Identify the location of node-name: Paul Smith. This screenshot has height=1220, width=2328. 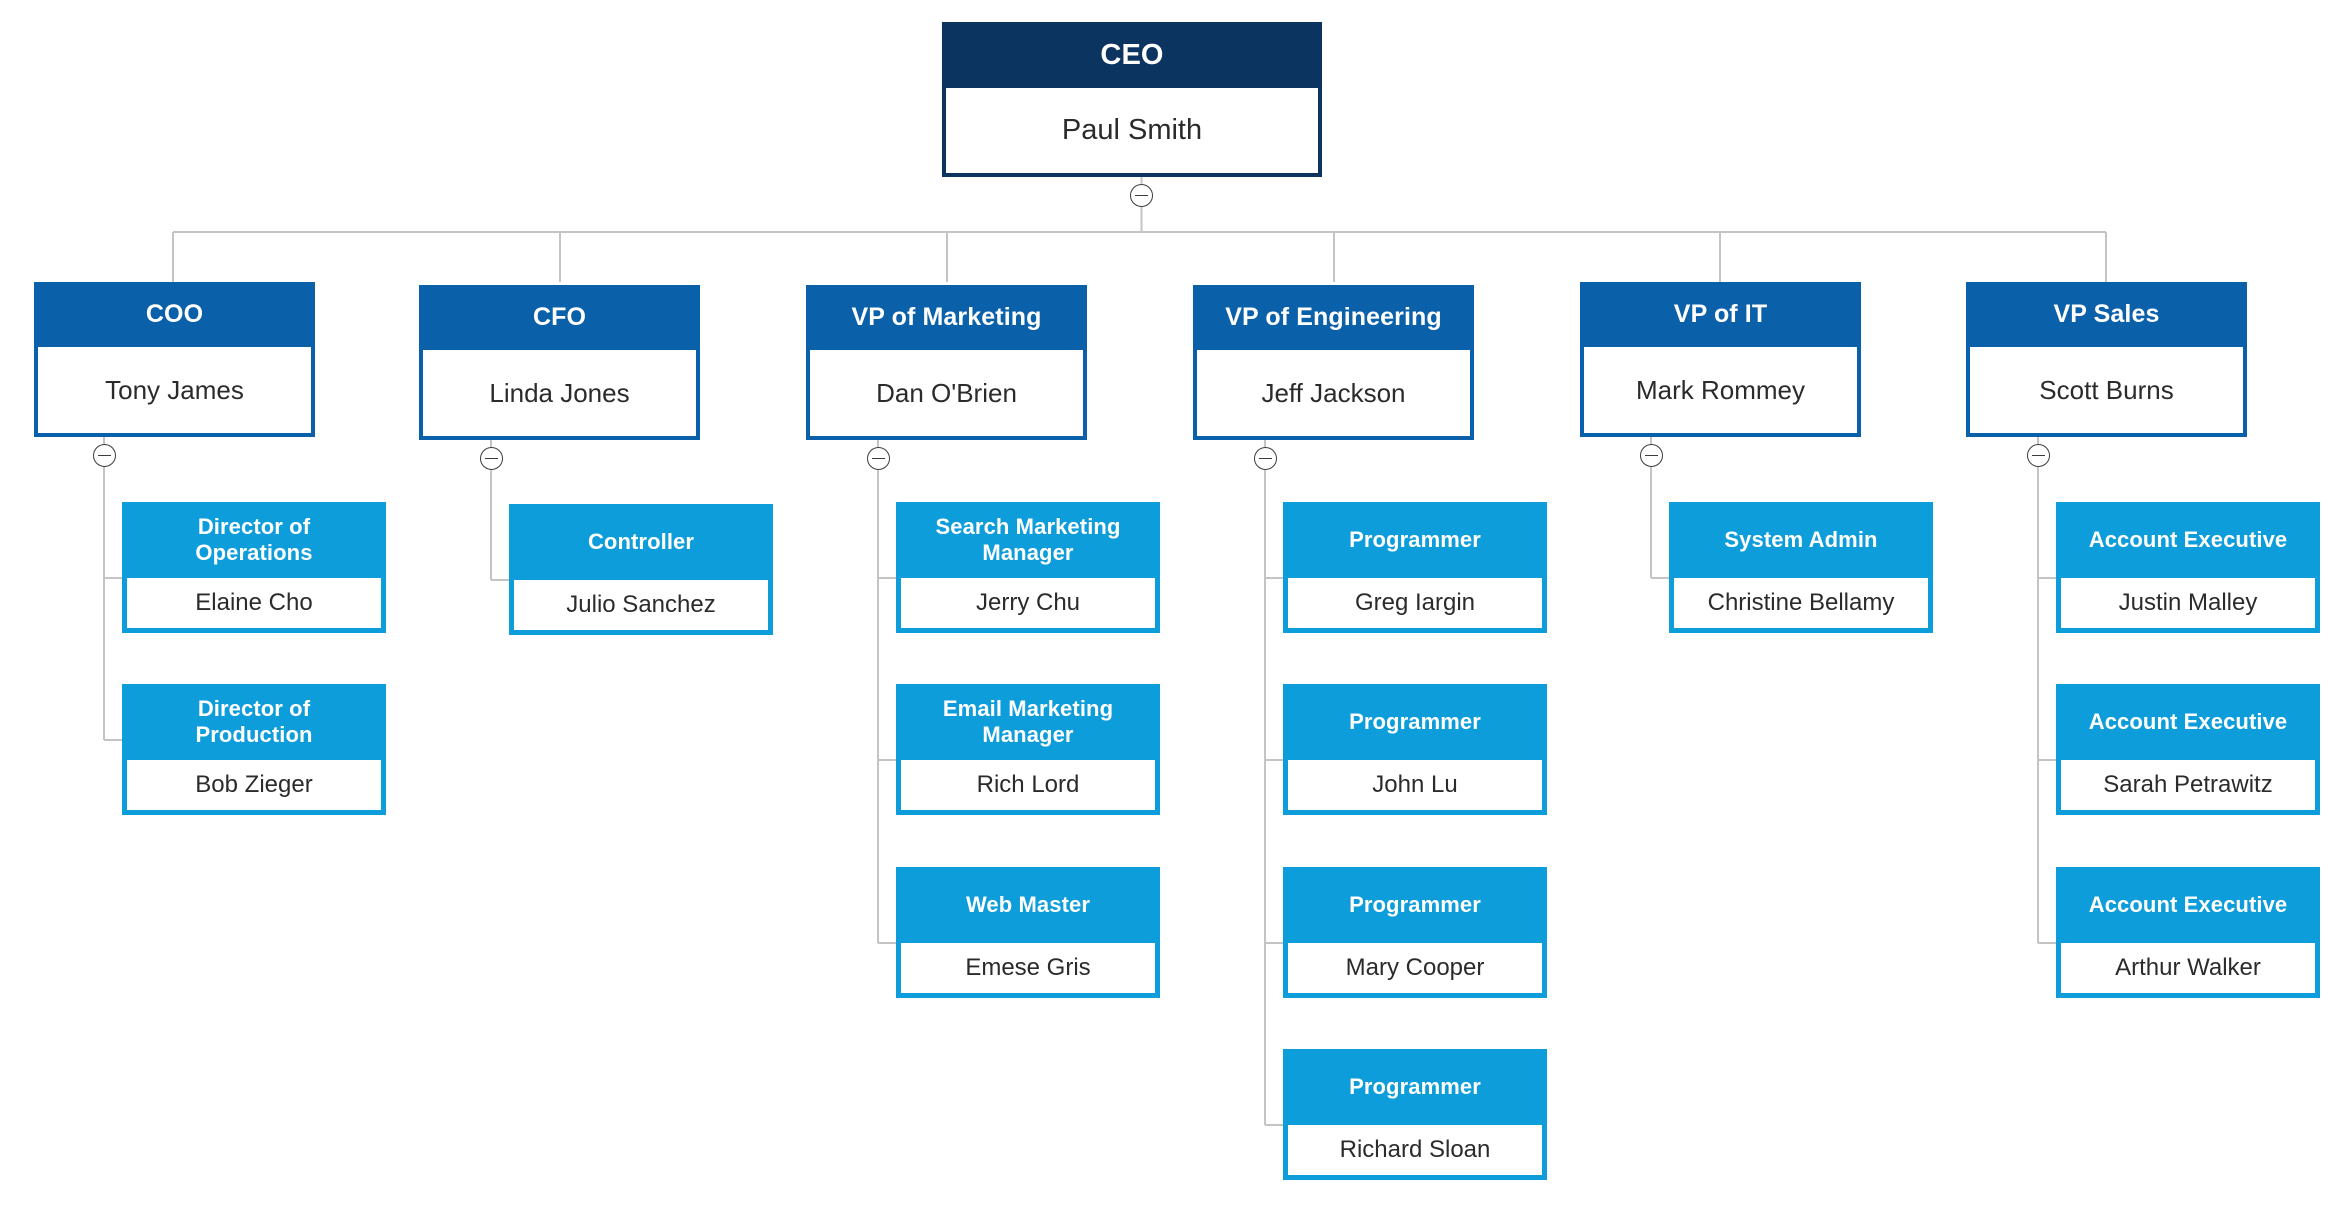
(1132, 130).